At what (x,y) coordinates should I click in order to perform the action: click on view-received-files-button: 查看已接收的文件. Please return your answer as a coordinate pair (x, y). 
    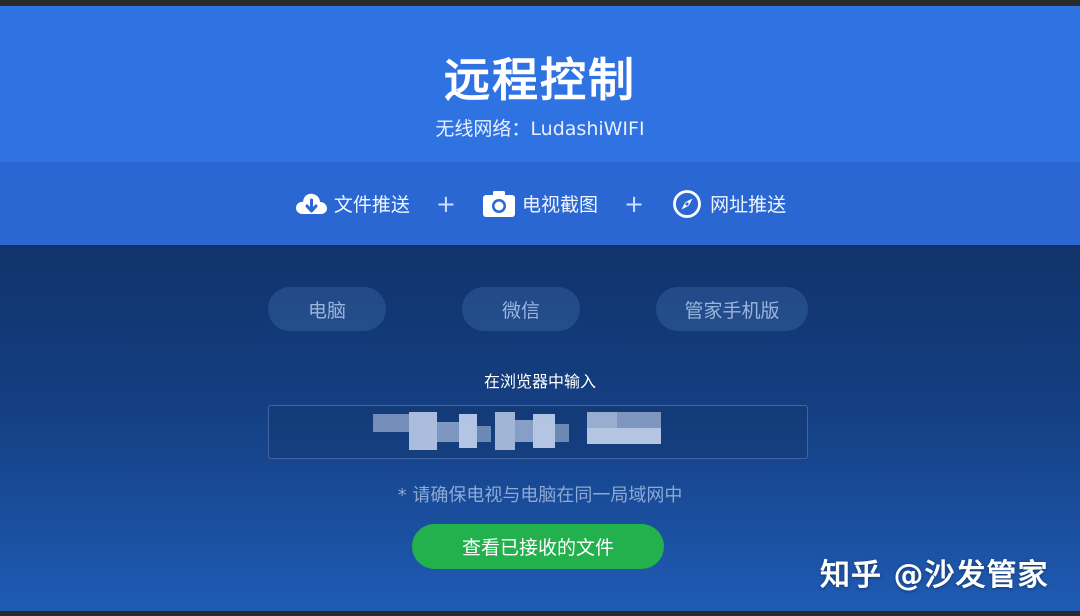
    Looking at the image, I should click on (538, 546).